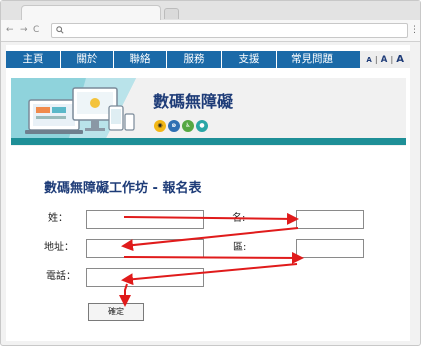  What do you see at coordinates (174, 126) in the screenshot?
I see `hearing-icon: ʚ` at bounding box center [174, 126].